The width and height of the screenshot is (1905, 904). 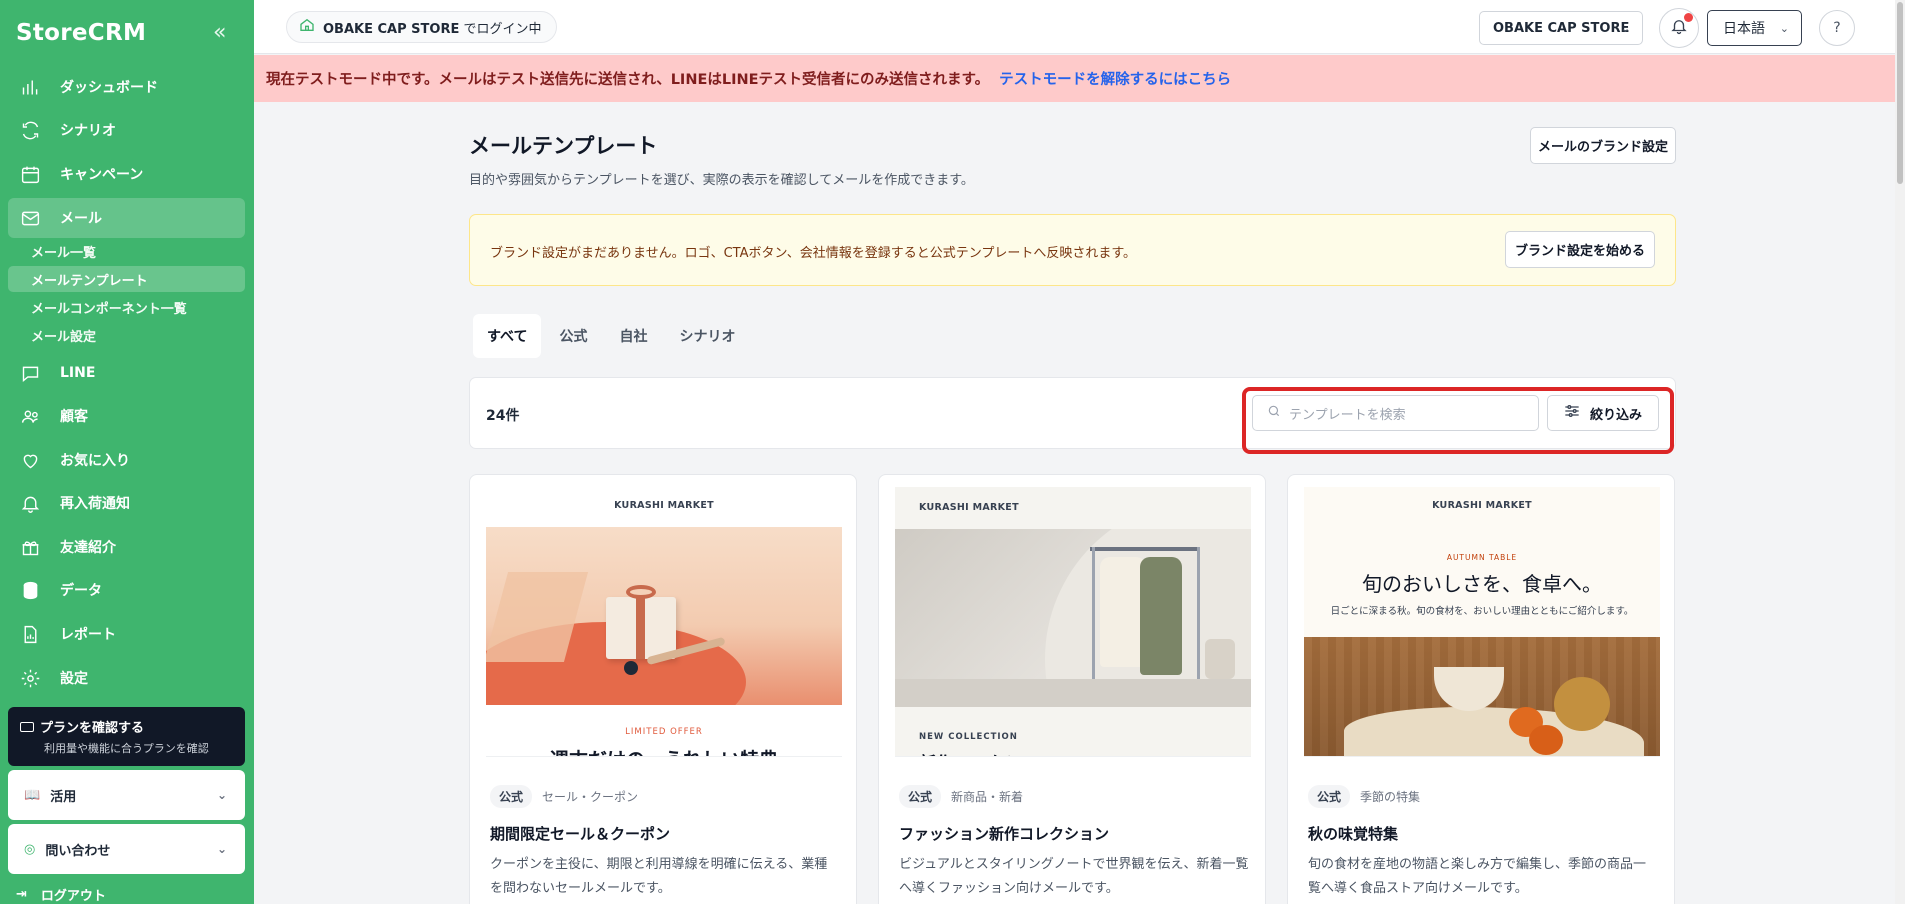 I want to click on plan-card: プランを確認する 利用量や機能に合うプランを確認, so click(x=126, y=736).